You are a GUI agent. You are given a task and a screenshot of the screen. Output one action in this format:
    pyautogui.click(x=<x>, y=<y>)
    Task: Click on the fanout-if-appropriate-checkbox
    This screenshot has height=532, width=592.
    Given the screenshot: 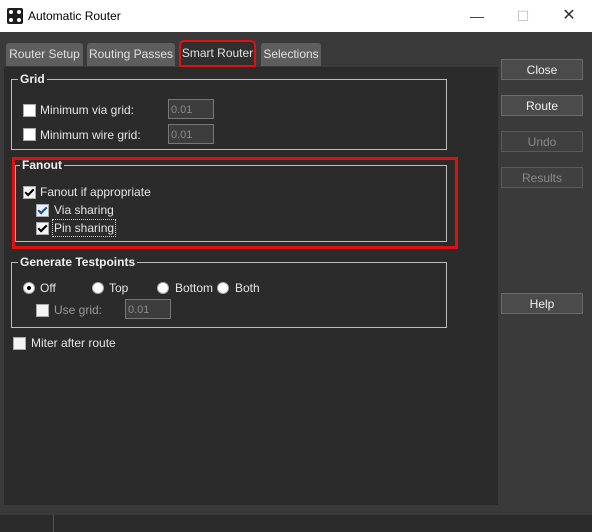 What is the action you would take?
    pyautogui.click(x=29, y=192)
    